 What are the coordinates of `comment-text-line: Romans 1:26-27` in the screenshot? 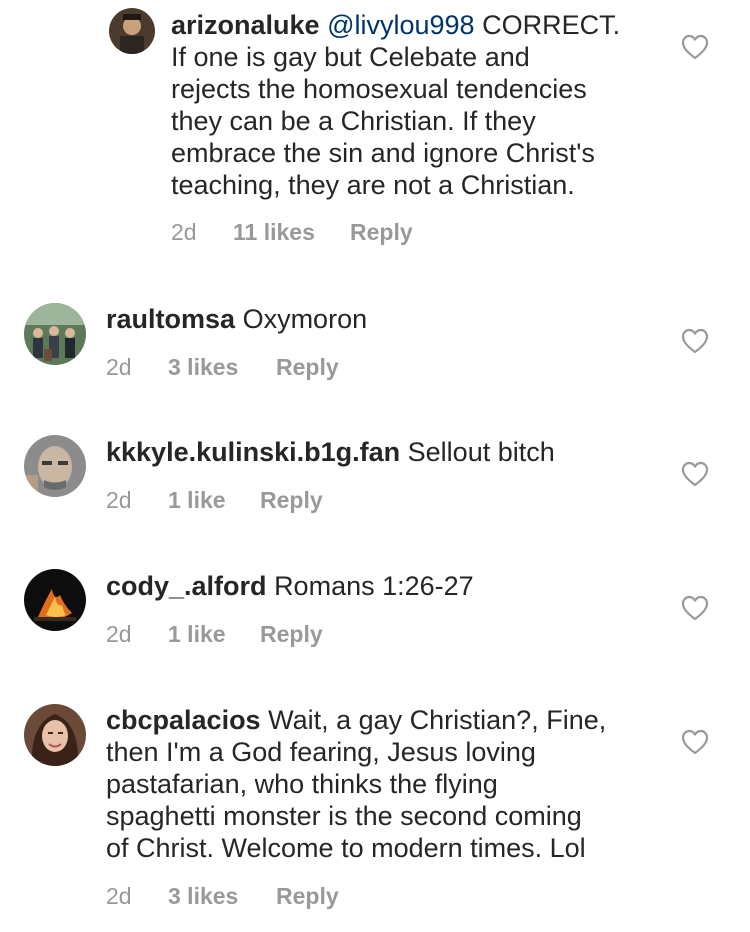 It's located at (374, 586).